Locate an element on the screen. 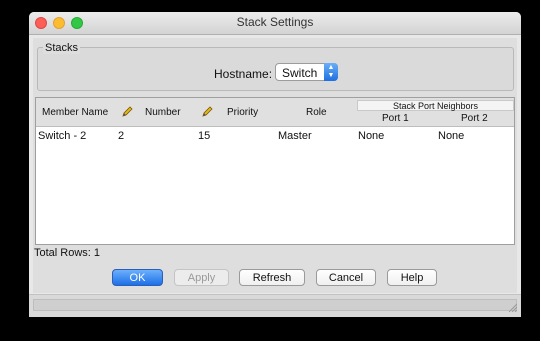  status-bar is located at coordinates (275, 305).